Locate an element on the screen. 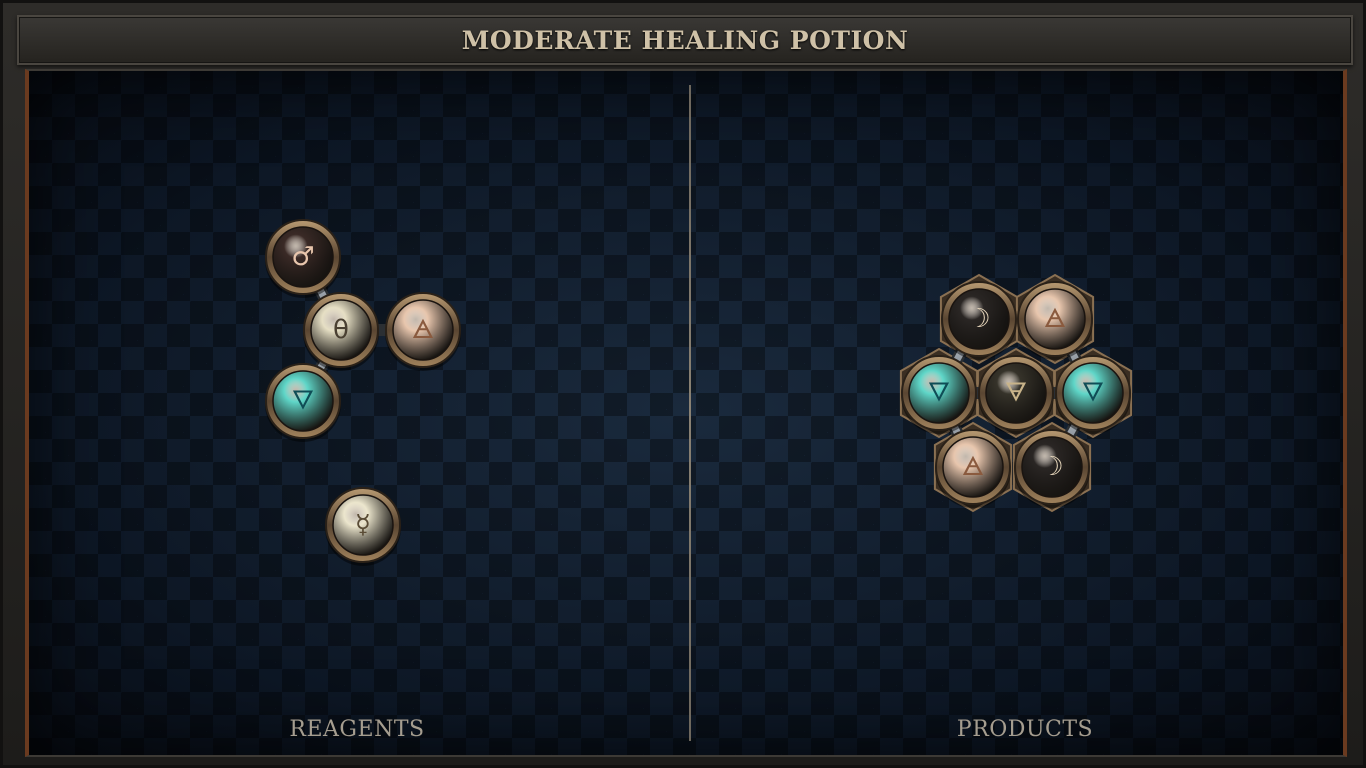  iron-symbol-icon: ♂ is located at coordinates (302, 257).